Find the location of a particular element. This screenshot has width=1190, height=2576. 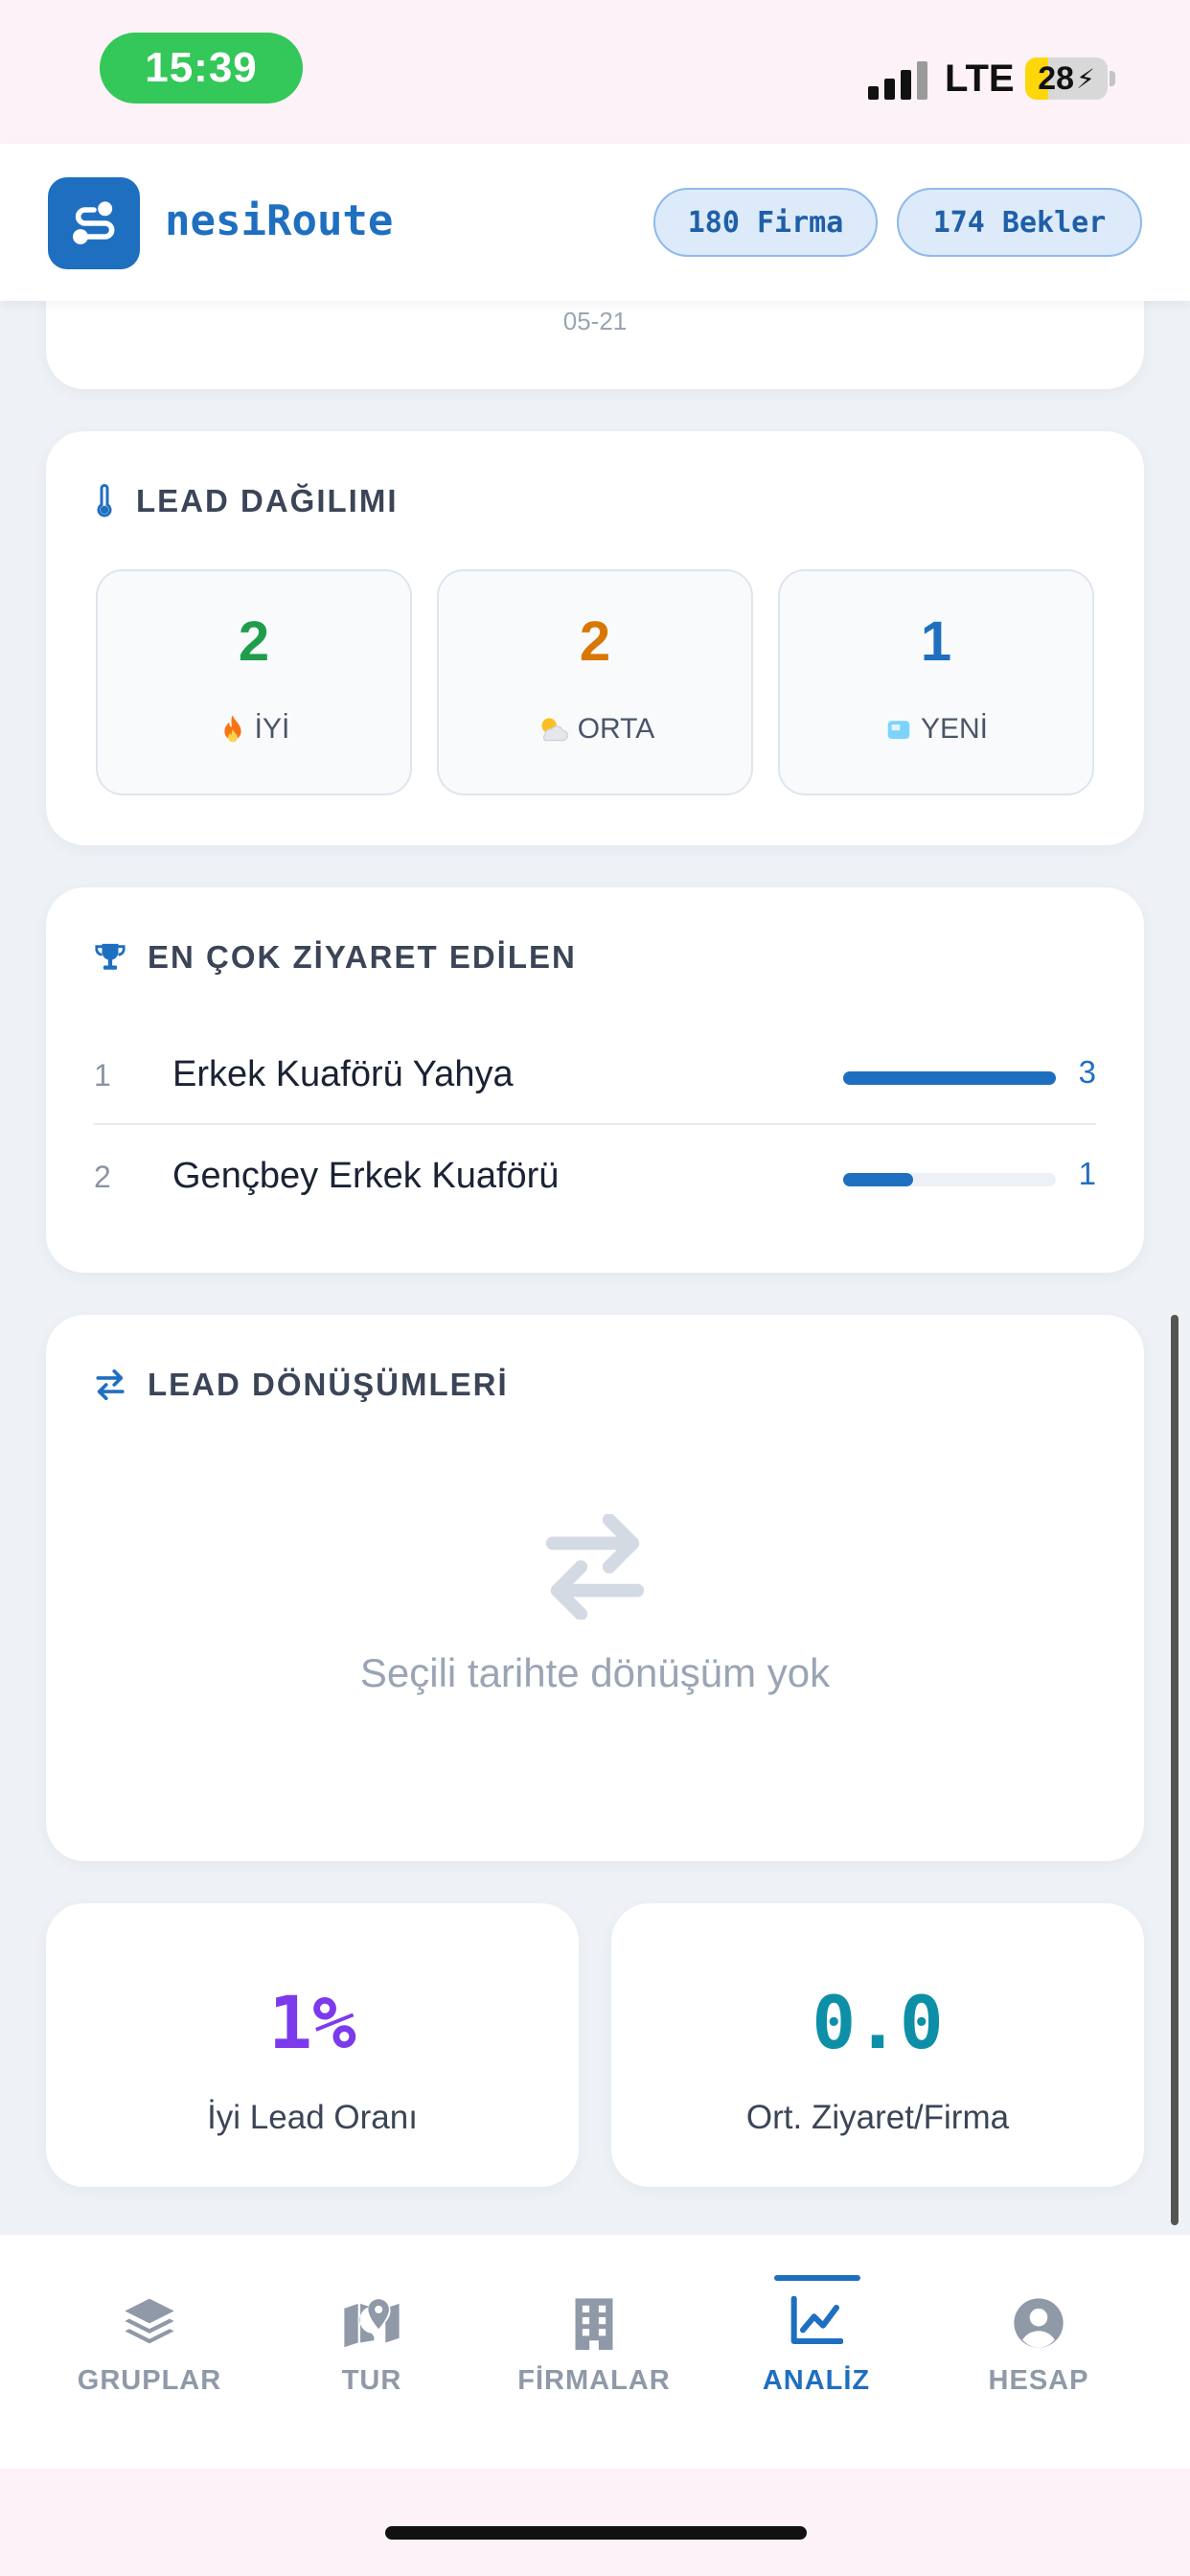

status-bar: 15:39 LTE 28 ⚡ is located at coordinates (595, 72).